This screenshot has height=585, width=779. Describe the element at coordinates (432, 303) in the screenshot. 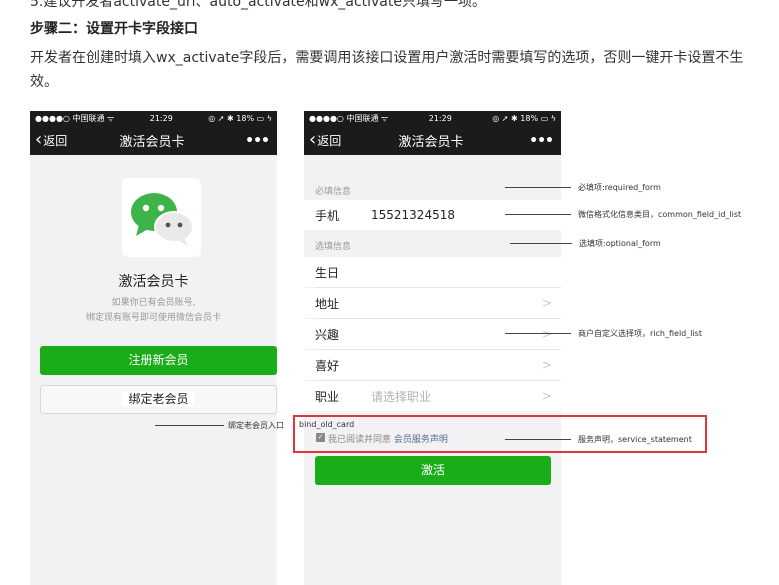

I see `address-field-row: 地址 >` at that location.